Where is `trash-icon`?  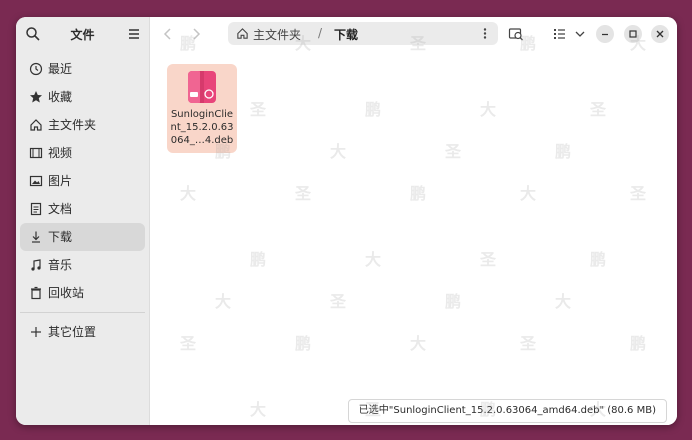
trash-icon is located at coordinates (36, 293).